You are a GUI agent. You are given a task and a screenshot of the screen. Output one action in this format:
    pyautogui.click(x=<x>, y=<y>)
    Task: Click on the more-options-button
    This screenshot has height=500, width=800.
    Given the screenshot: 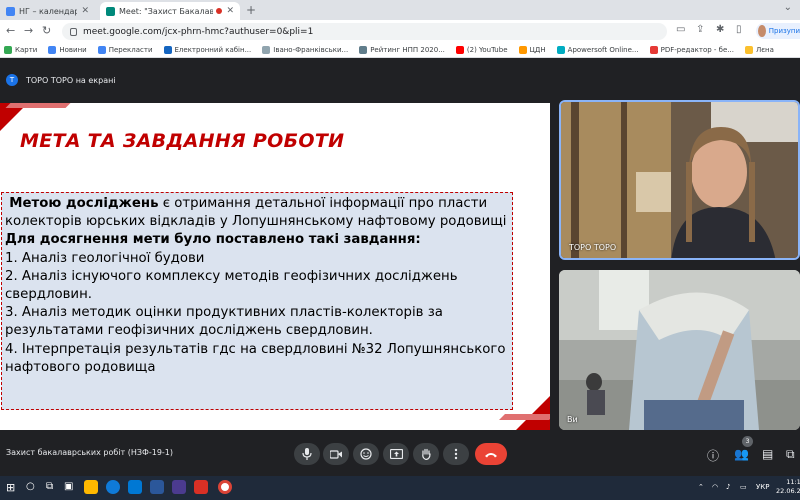 What is the action you would take?
    pyautogui.click(x=456, y=454)
    